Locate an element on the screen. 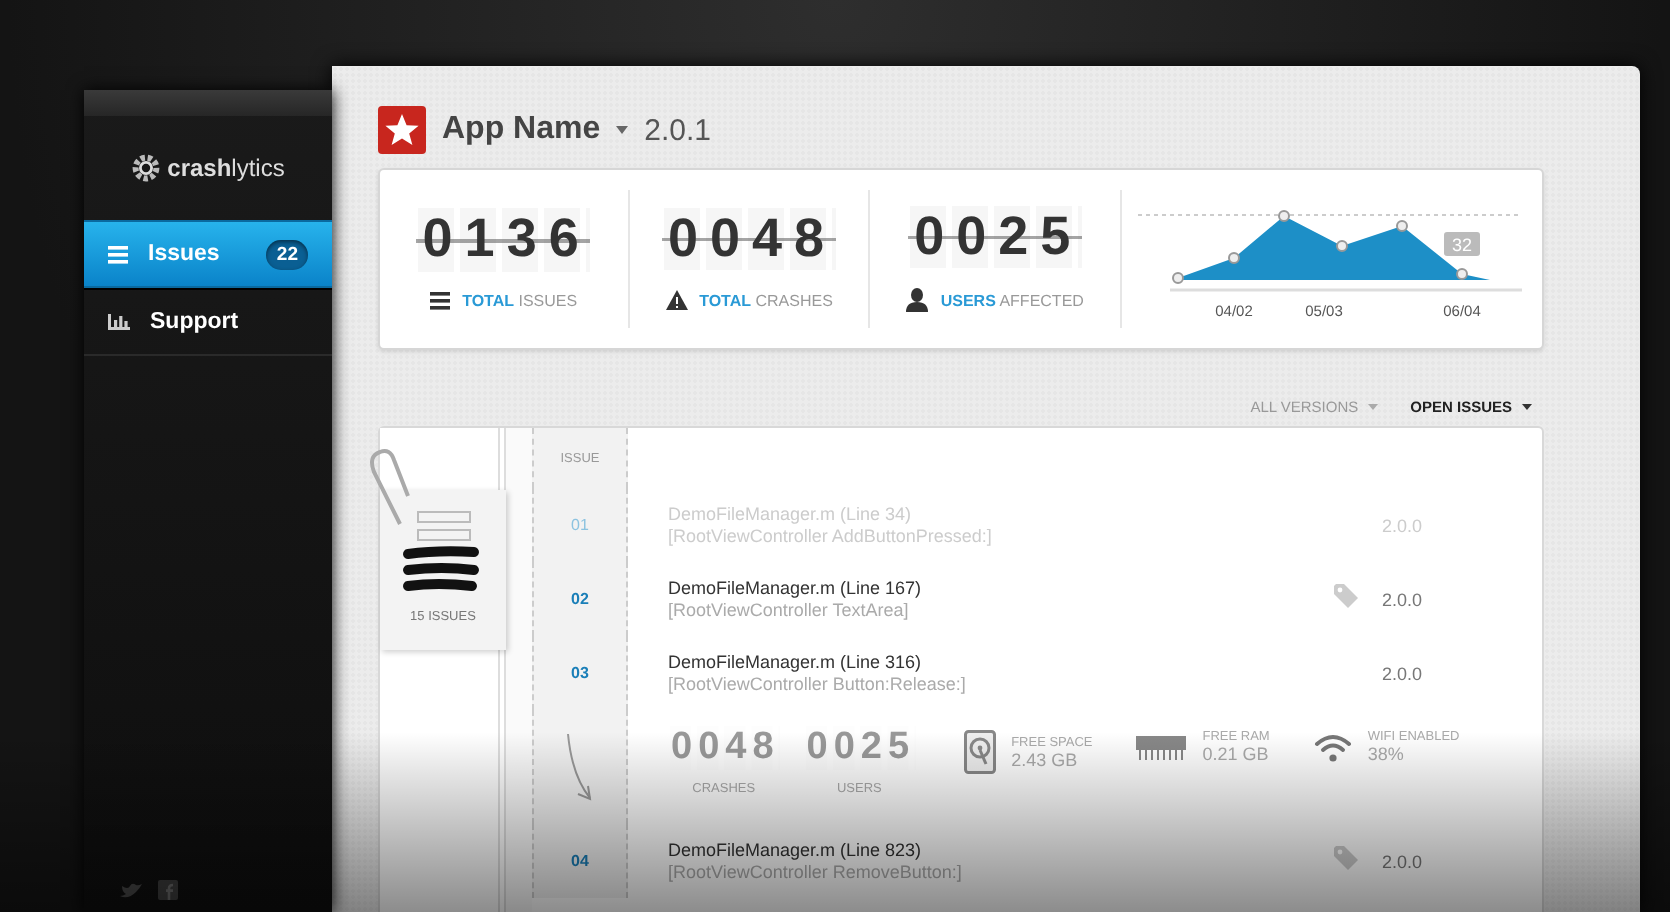 The height and width of the screenshot is (912, 1670). counter-digits: 0048 is located at coordinates (749, 239).